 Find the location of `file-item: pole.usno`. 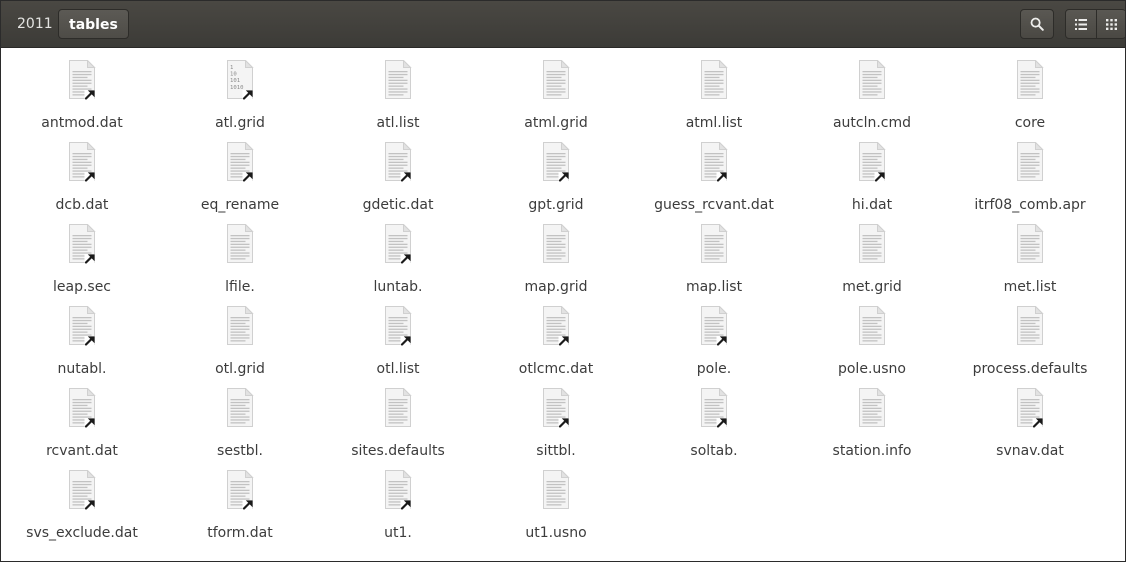

file-item: pole.usno is located at coordinates (872, 347).